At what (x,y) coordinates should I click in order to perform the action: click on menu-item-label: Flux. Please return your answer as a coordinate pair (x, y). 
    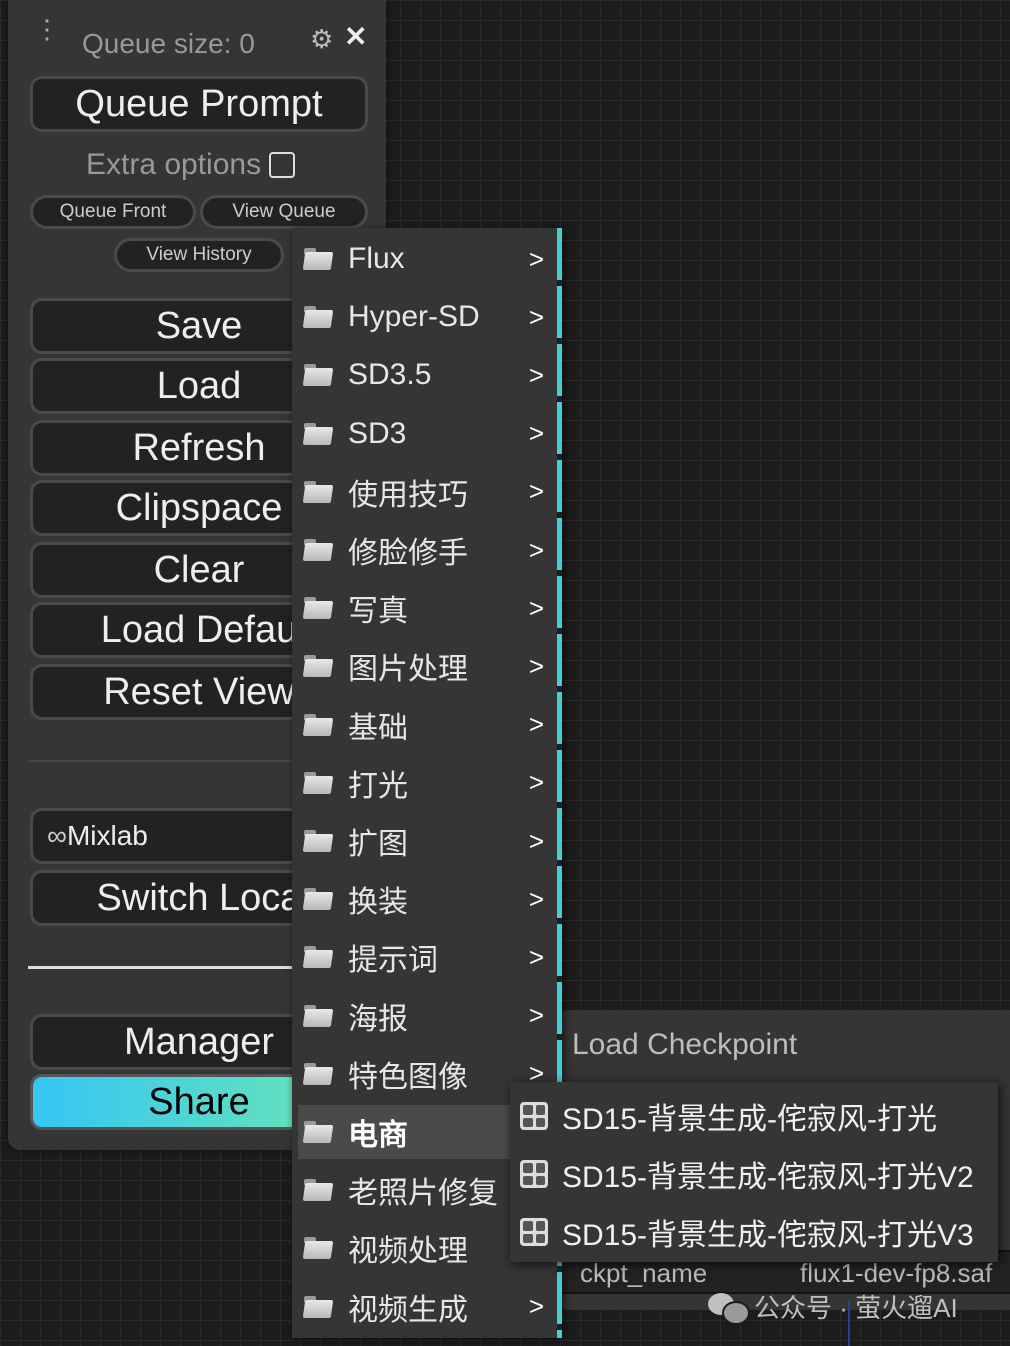
    Looking at the image, I should click on (376, 258).